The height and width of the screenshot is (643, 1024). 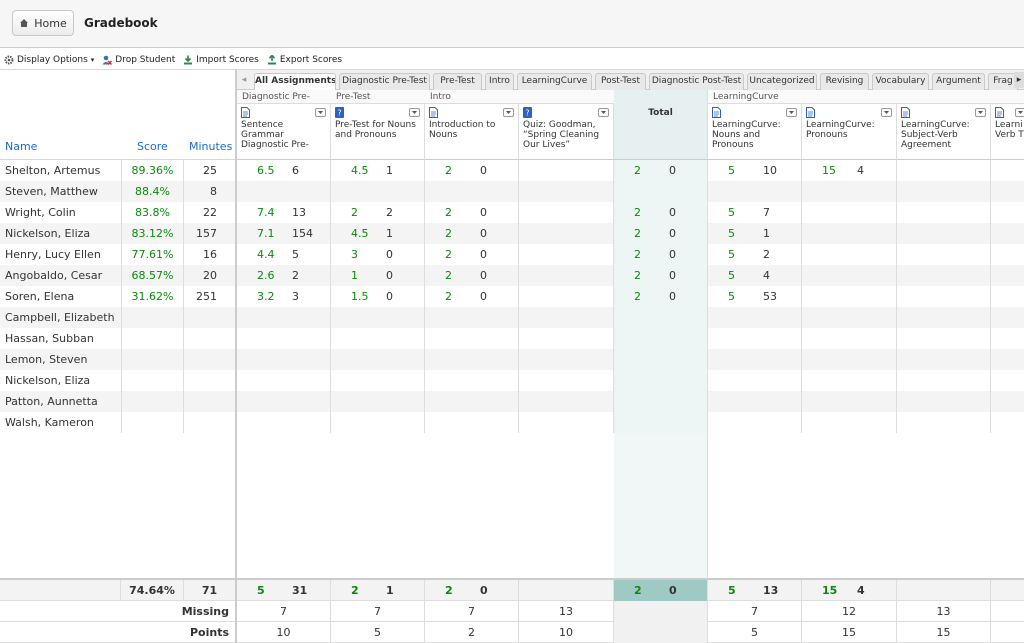 What do you see at coordinates (1019, 80) in the screenshot?
I see `tabs-scroll-right-icon: ▸` at bounding box center [1019, 80].